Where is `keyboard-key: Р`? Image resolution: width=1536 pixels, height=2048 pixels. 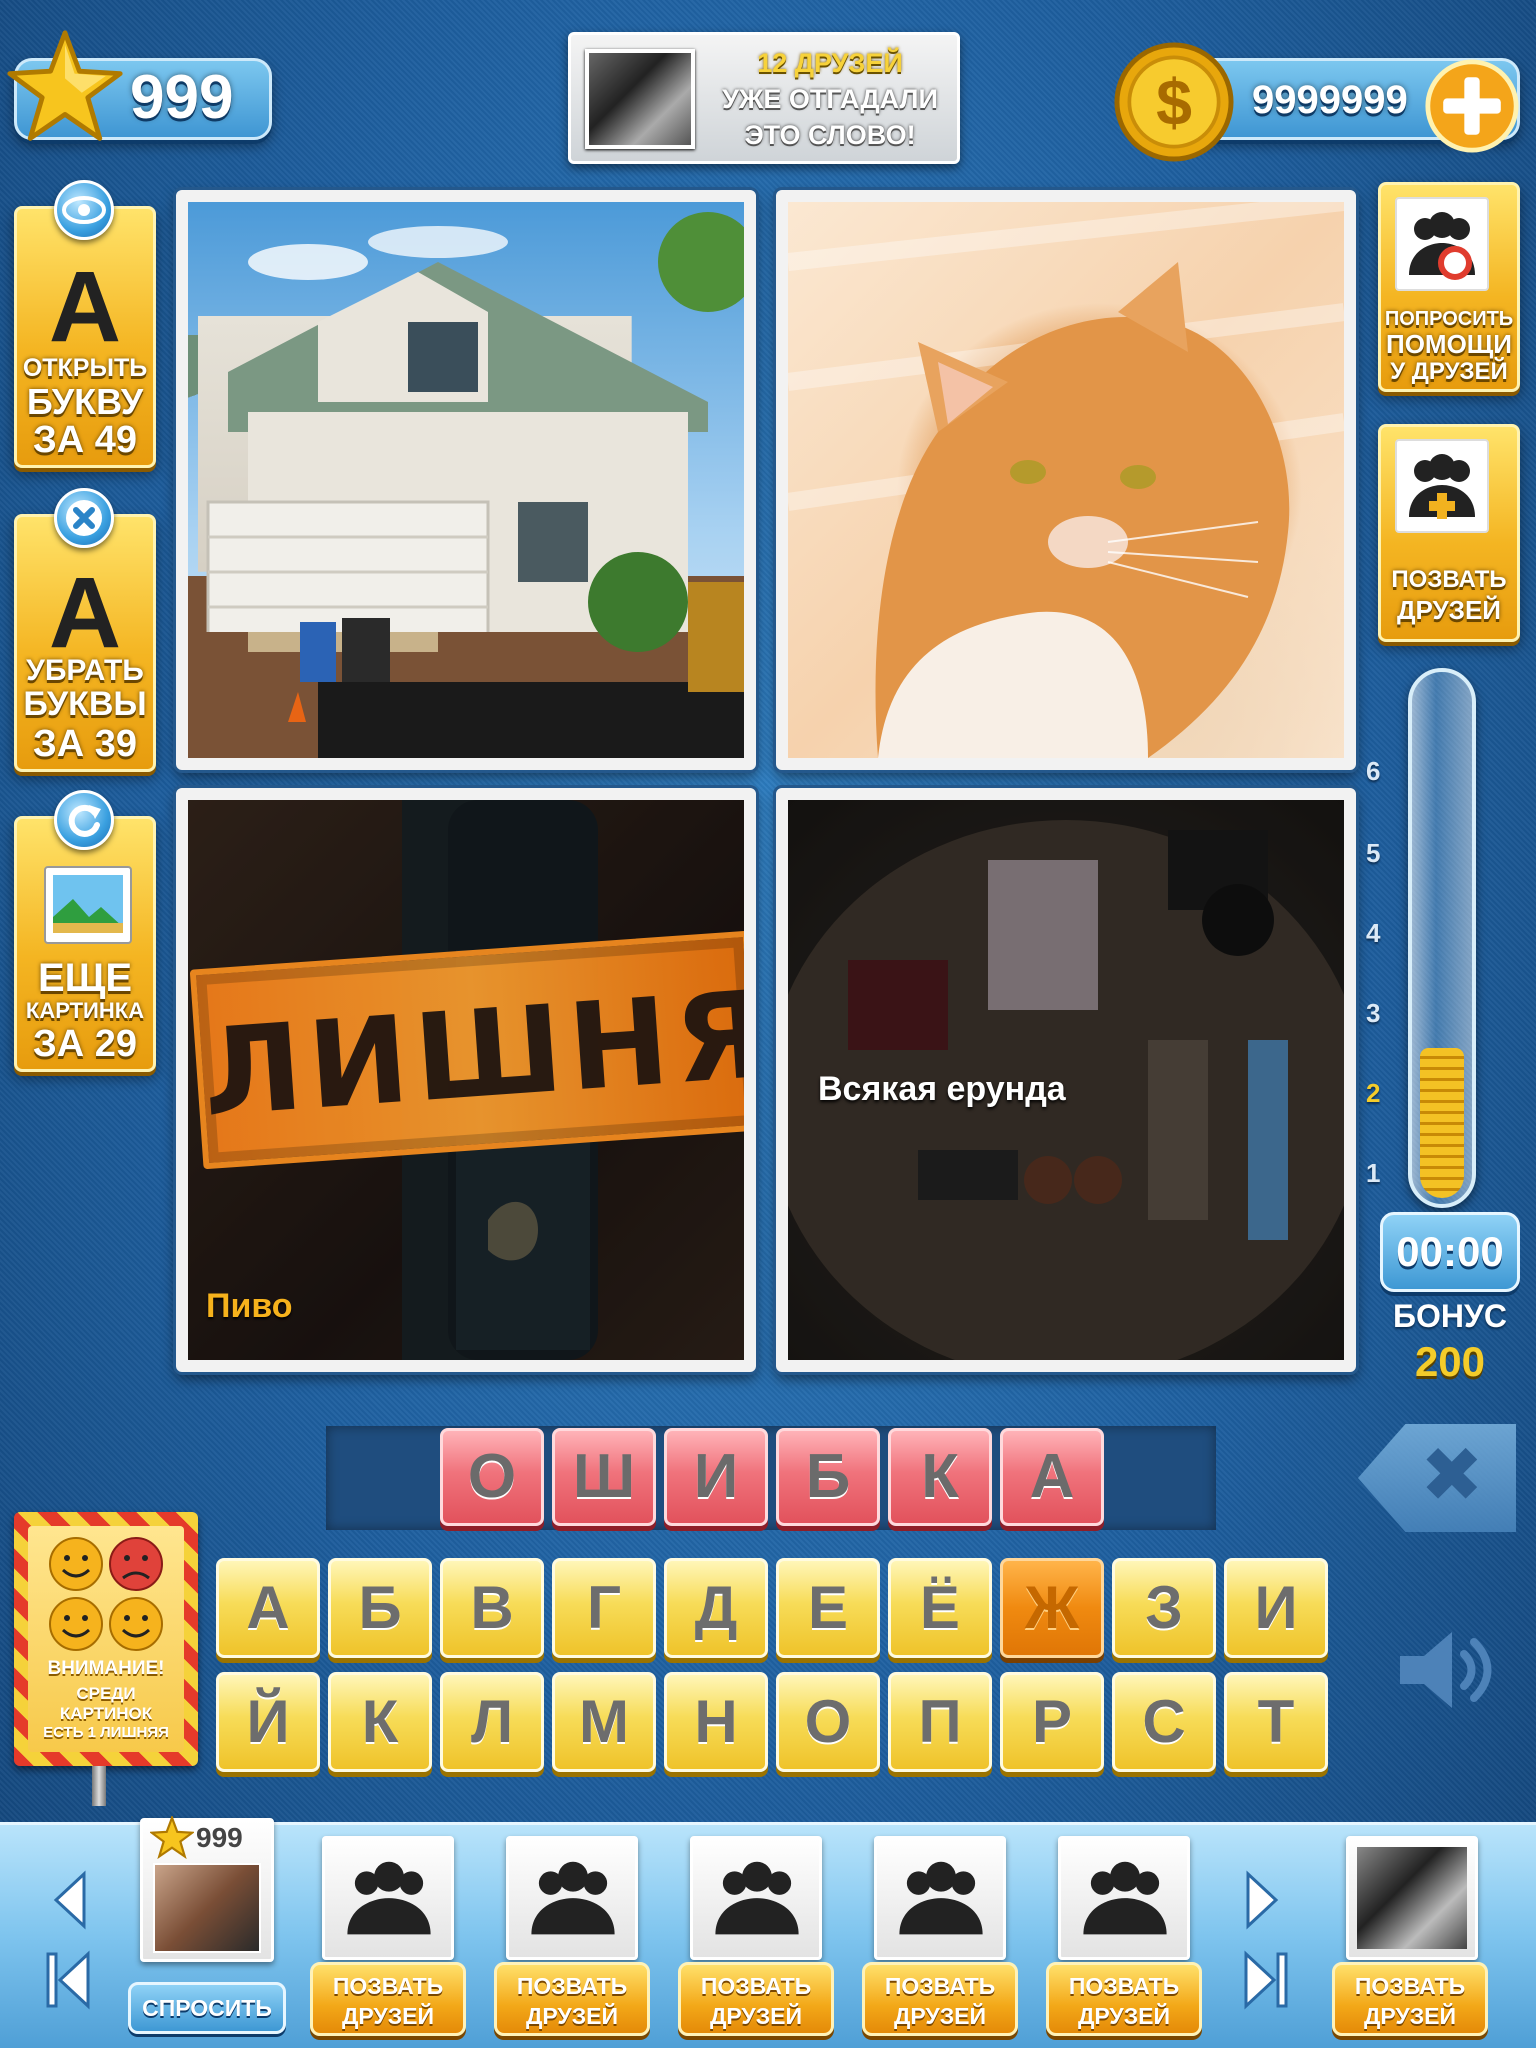 keyboard-key: Р is located at coordinates (1052, 1722).